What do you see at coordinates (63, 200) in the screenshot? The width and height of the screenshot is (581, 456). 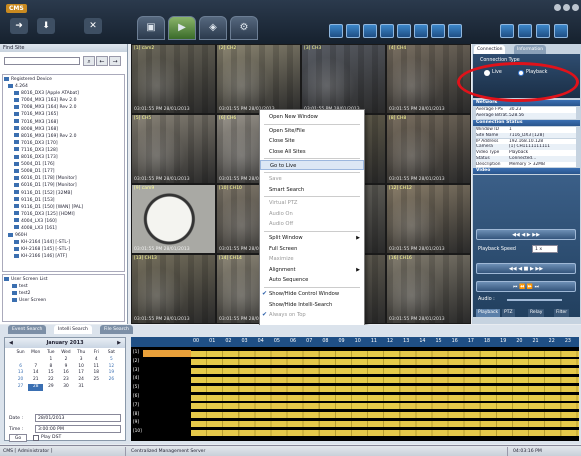 I see `tree-node: 9116_D1 [153]` at bounding box center [63, 200].